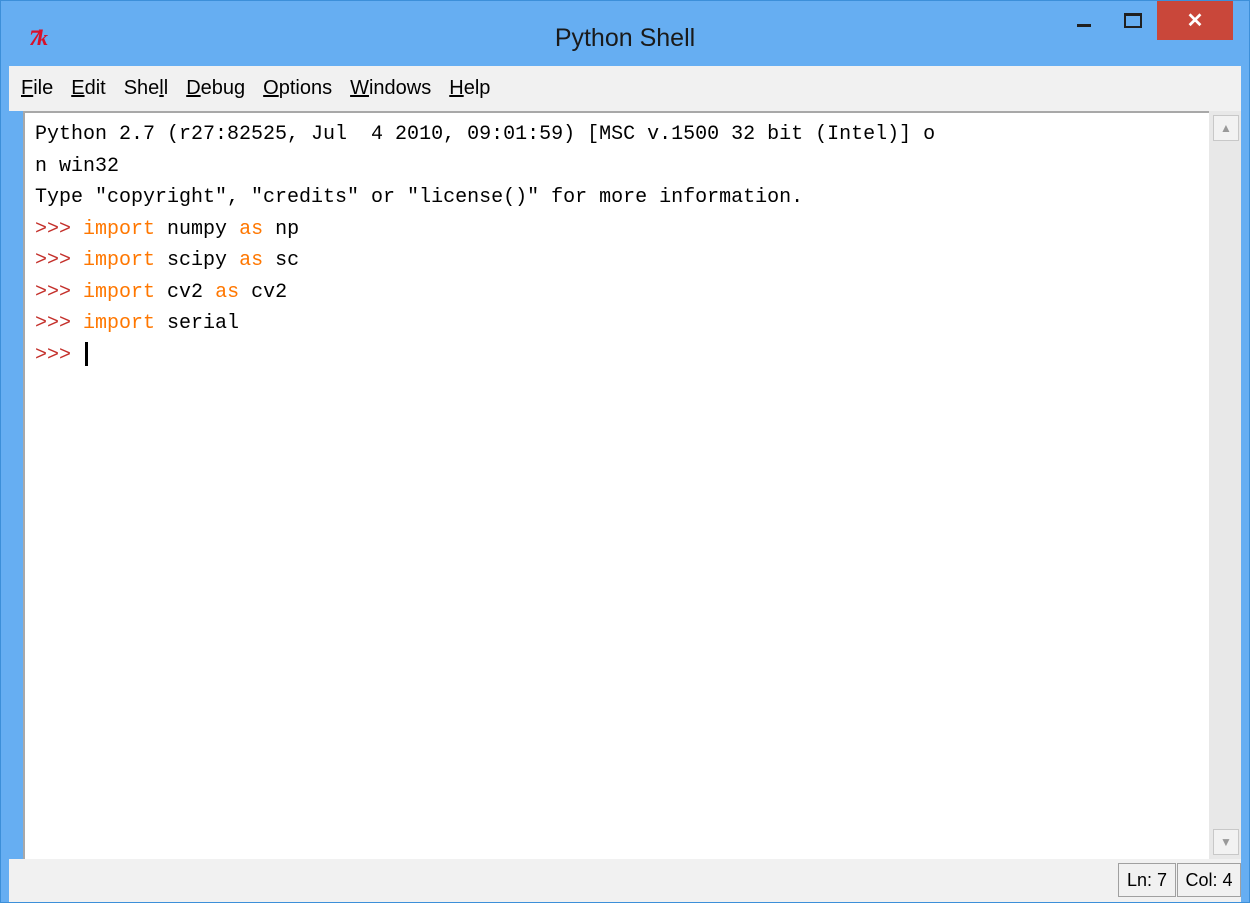 The image size is (1250, 903). What do you see at coordinates (625, 33) in the screenshot?
I see `title-bar: 7k Python Shell ✕` at bounding box center [625, 33].